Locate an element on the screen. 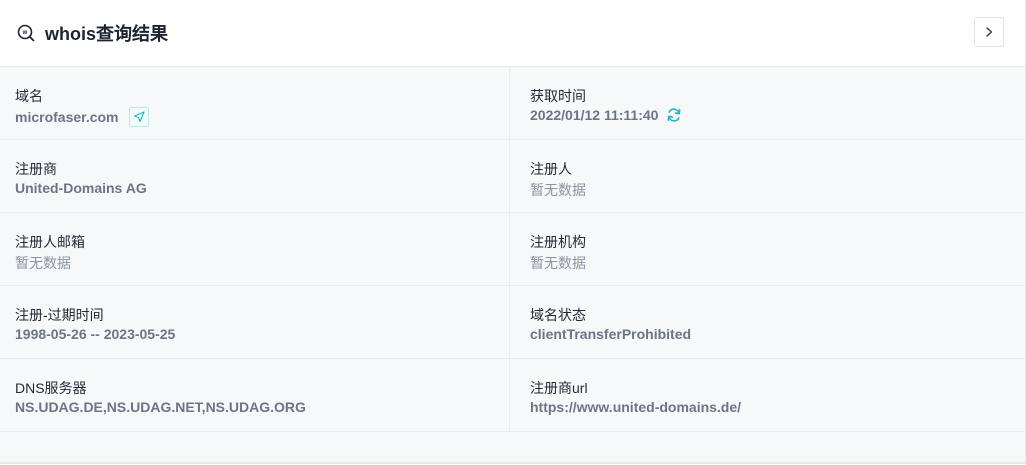  svg-text: w is located at coordinates (25, 33).